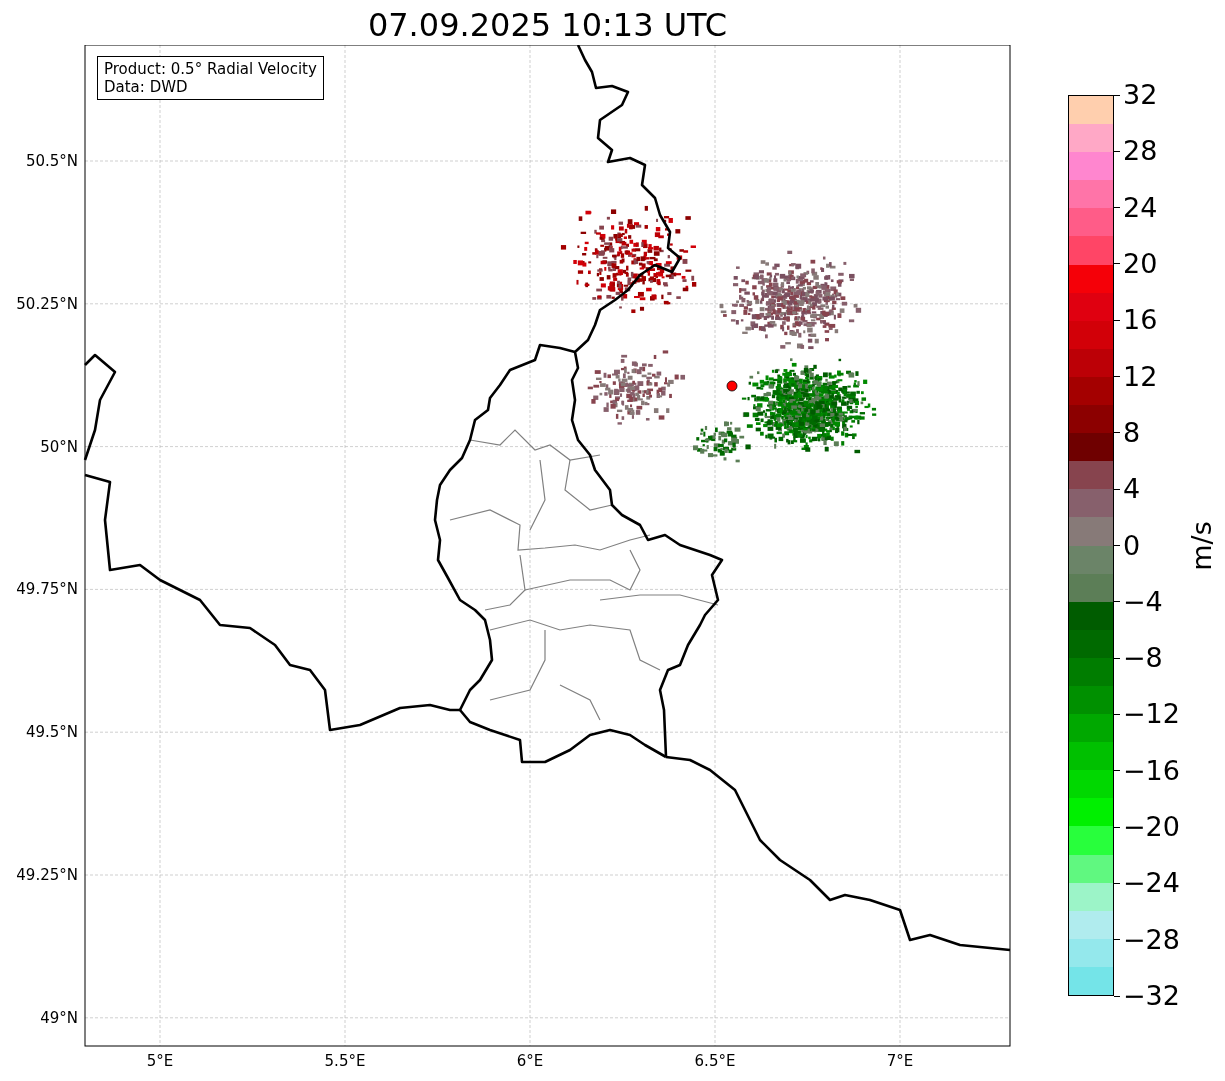 This screenshot has width=1225, height=1081. I want to click on colorbar-tick-label: −20, so click(1151, 827).